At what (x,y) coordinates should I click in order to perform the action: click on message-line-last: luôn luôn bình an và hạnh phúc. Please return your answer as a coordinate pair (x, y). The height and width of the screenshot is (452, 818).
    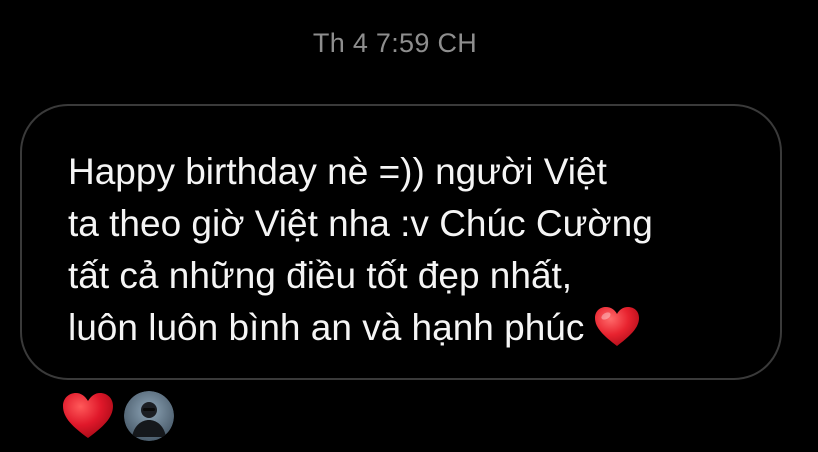
    Looking at the image, I should click on (418, 328).